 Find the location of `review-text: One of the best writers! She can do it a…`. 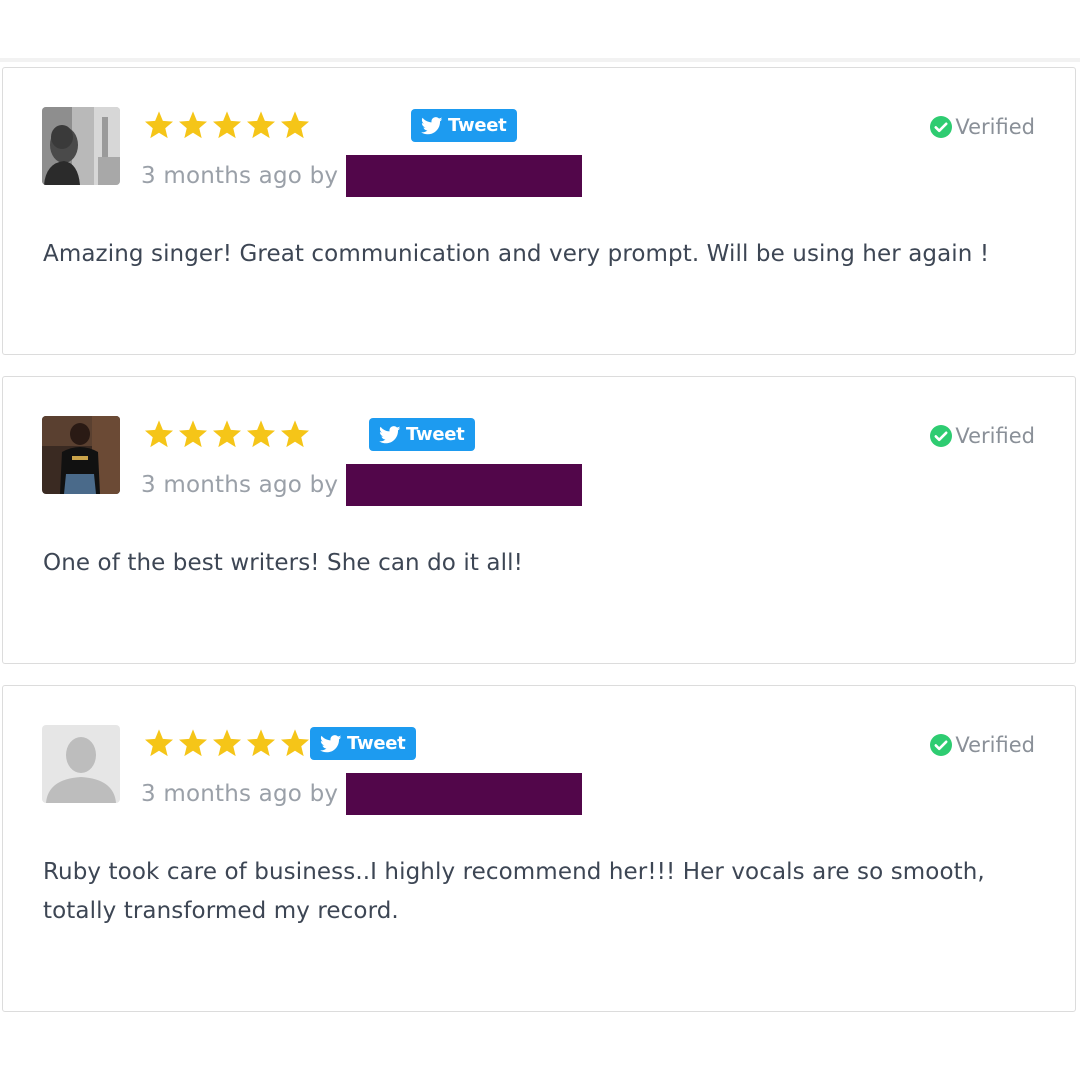

review-text: One of the best writers! She can do it a… is located at coordinates (283, 563).